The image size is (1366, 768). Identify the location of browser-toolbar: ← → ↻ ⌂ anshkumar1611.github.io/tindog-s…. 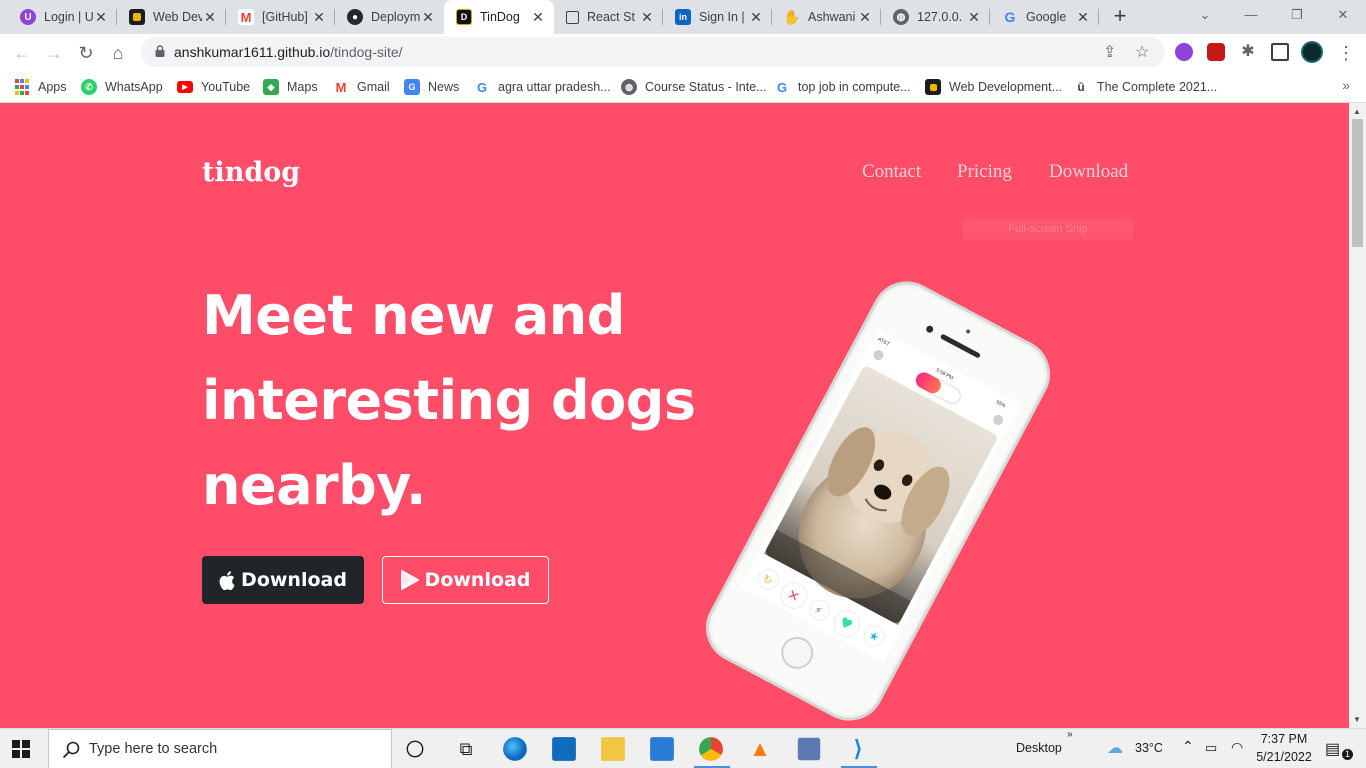
(683, 52).